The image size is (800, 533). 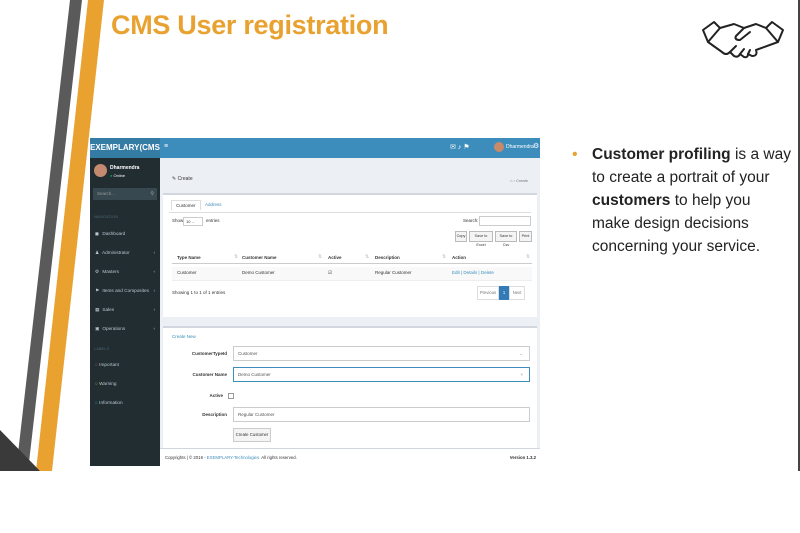 I want to click on pagination-previous: Previous, so click(x=488, y=293).